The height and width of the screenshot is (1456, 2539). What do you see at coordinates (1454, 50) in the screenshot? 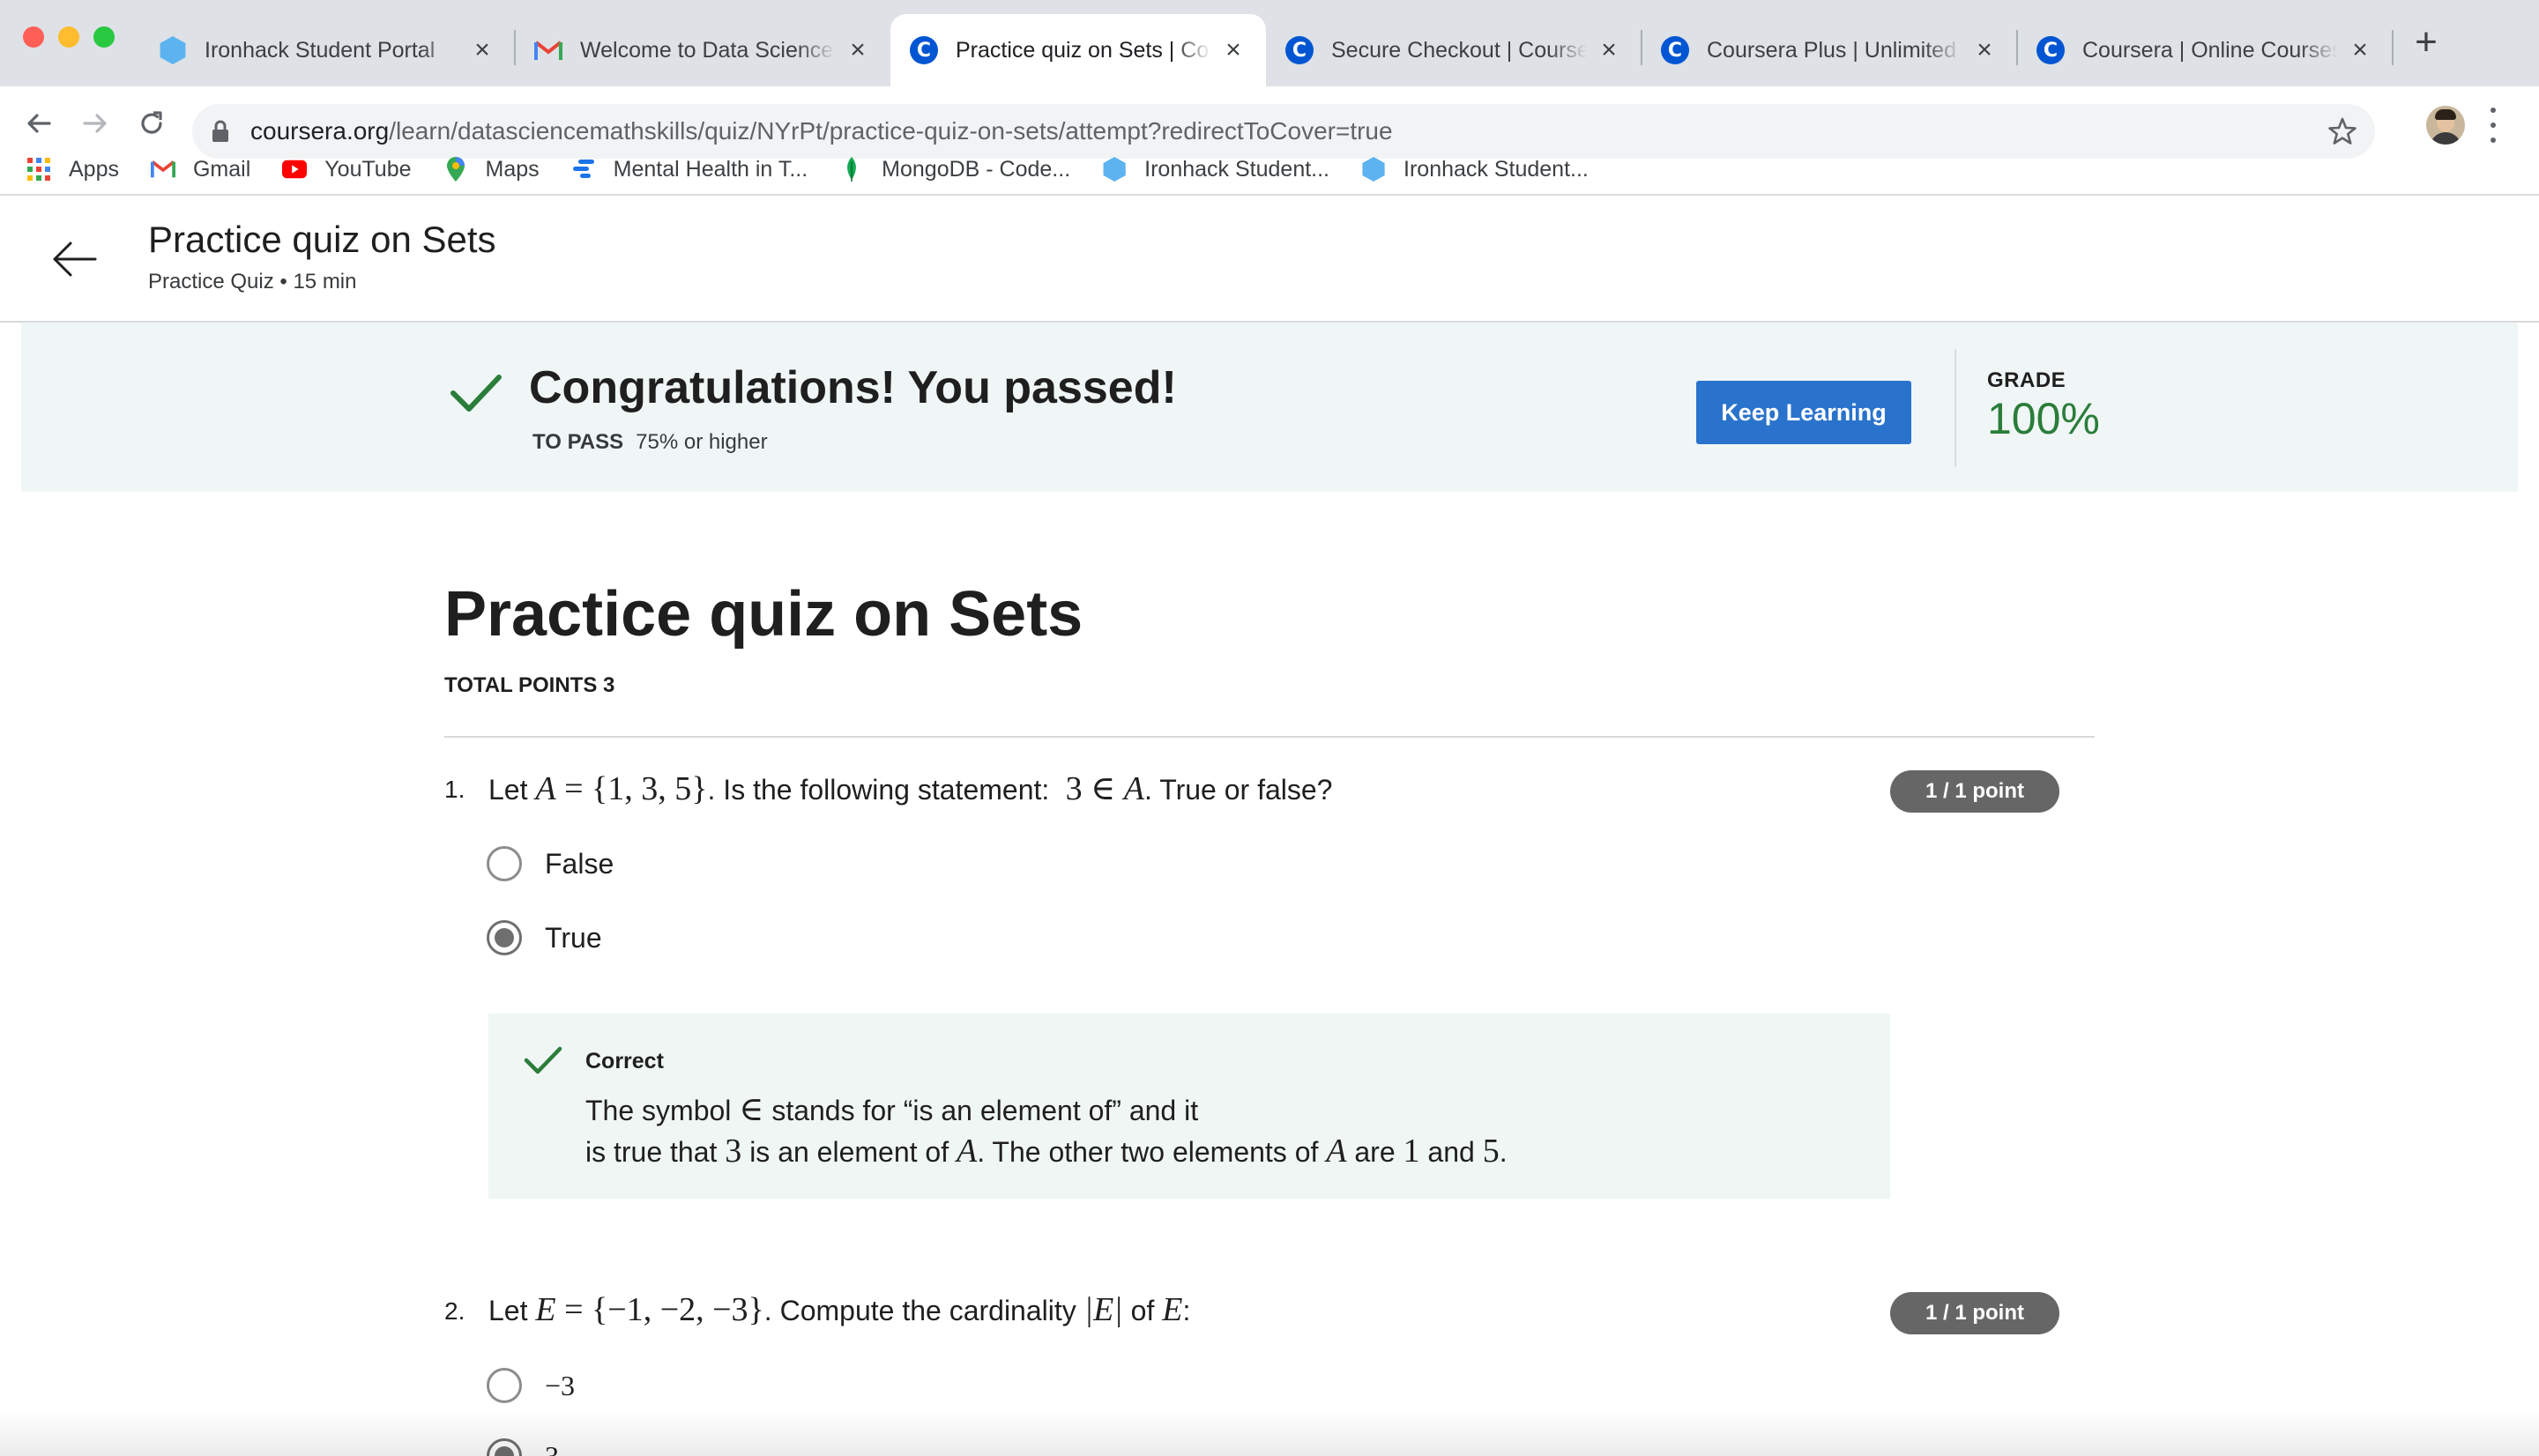
I see `browser-tab: C Secure Checkout | Course ×` at bounding box center [1454, 50].